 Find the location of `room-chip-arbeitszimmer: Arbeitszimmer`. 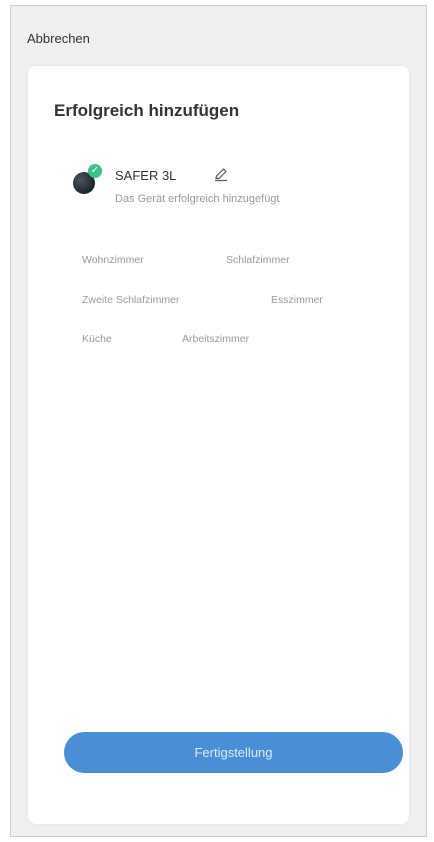

room-chip-arbeitszimmer: Arbeitszimmer is located at coordinates (215, 339).